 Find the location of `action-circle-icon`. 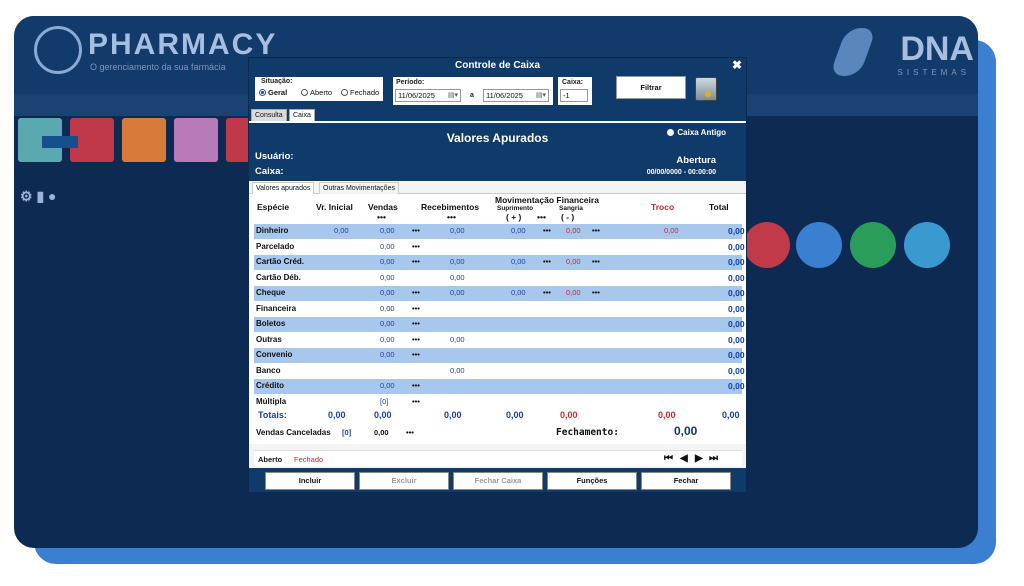

action-circle-icon is located at coordinates (767, 245).